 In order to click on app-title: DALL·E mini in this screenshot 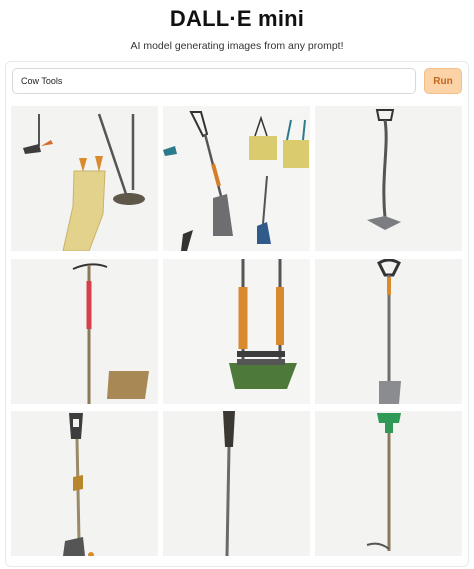, I will do `click(237, 18)`.